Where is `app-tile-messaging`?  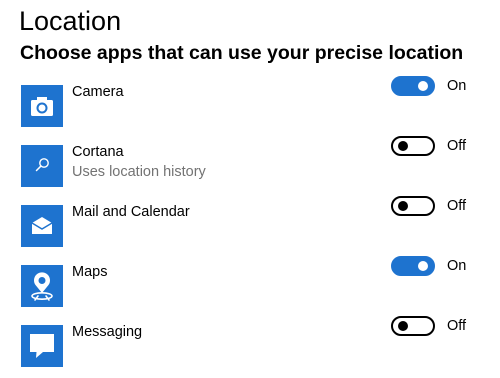
app-tile-messaging is located at coordinates (42, 346).